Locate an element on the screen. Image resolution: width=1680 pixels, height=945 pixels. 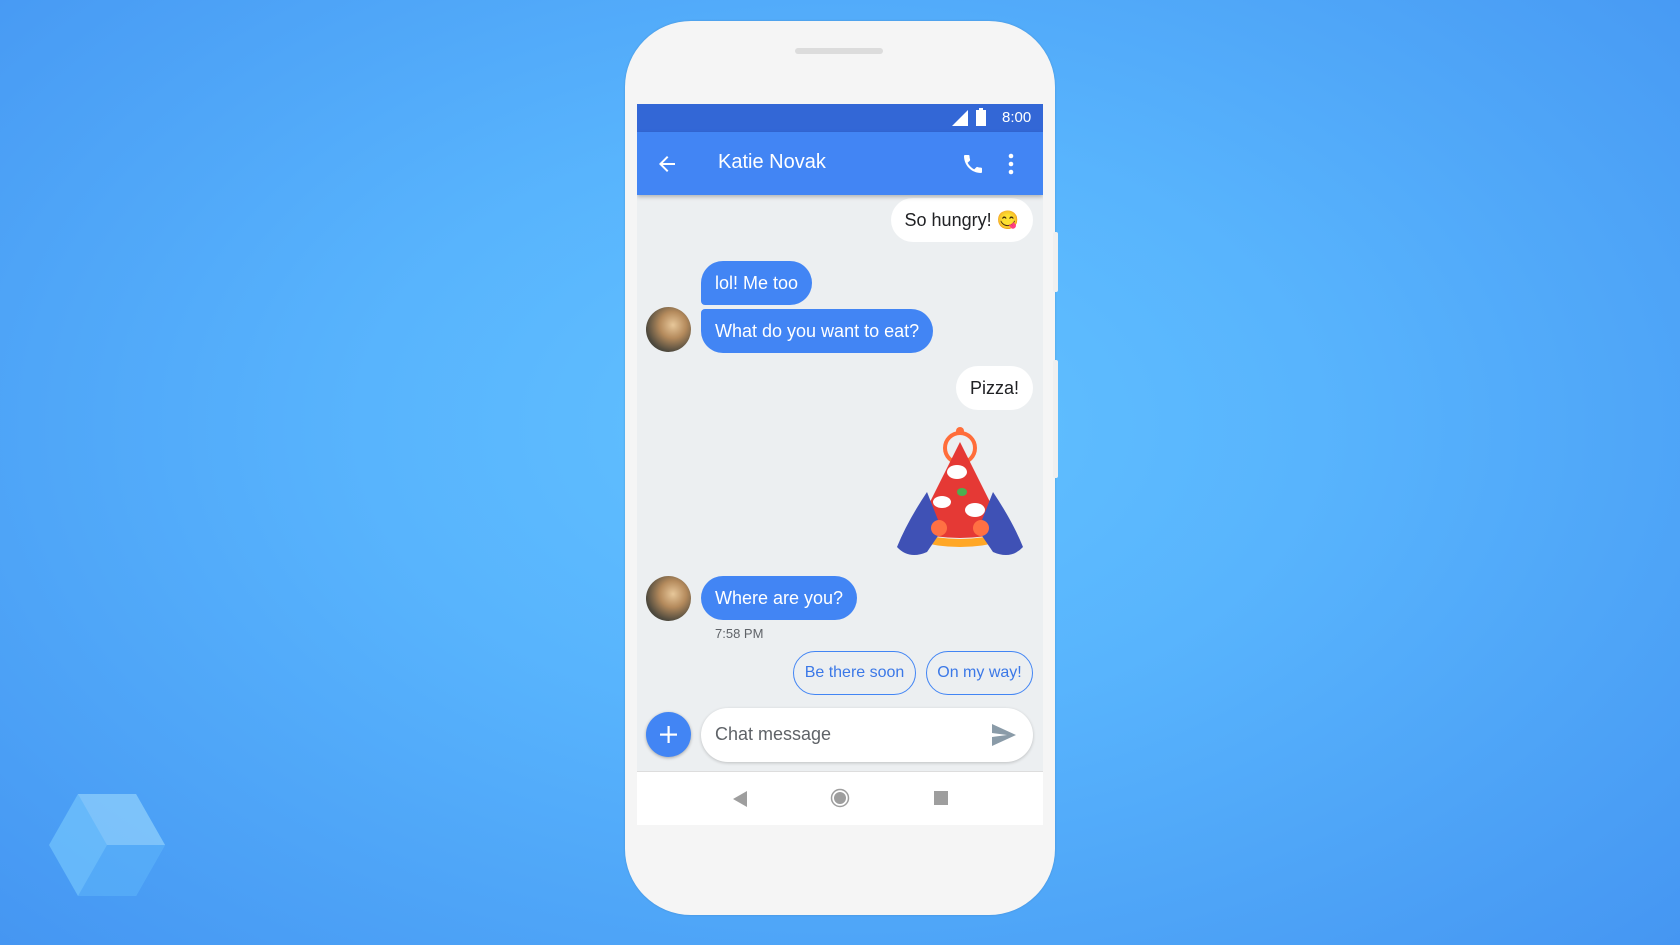
send-icon is located at coordinates (1004, 735).